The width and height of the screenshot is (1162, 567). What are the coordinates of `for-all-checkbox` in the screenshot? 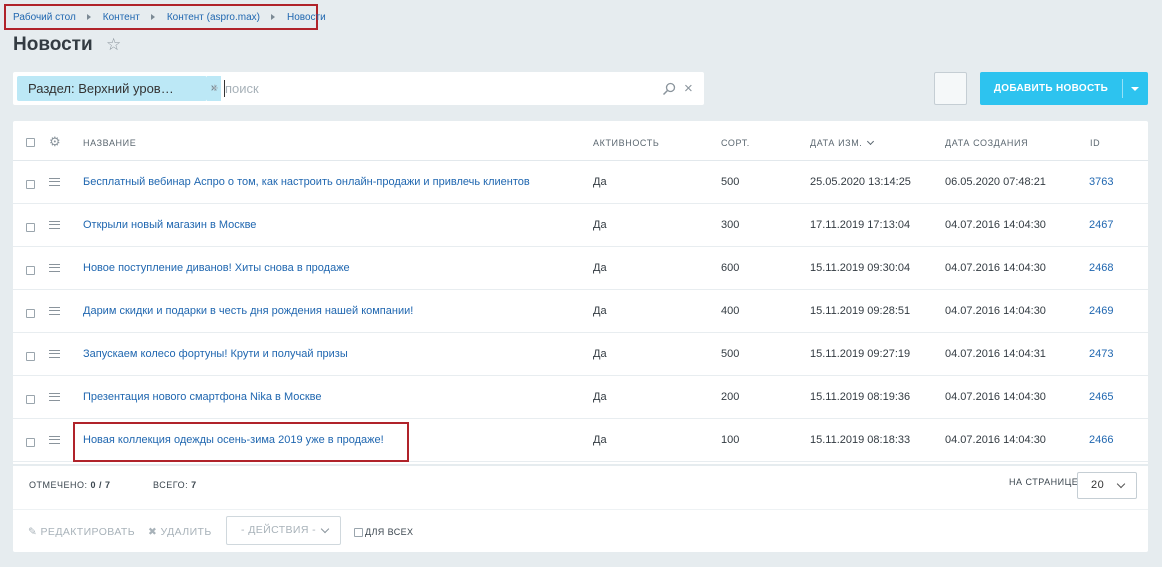 It's located at (358, 532).